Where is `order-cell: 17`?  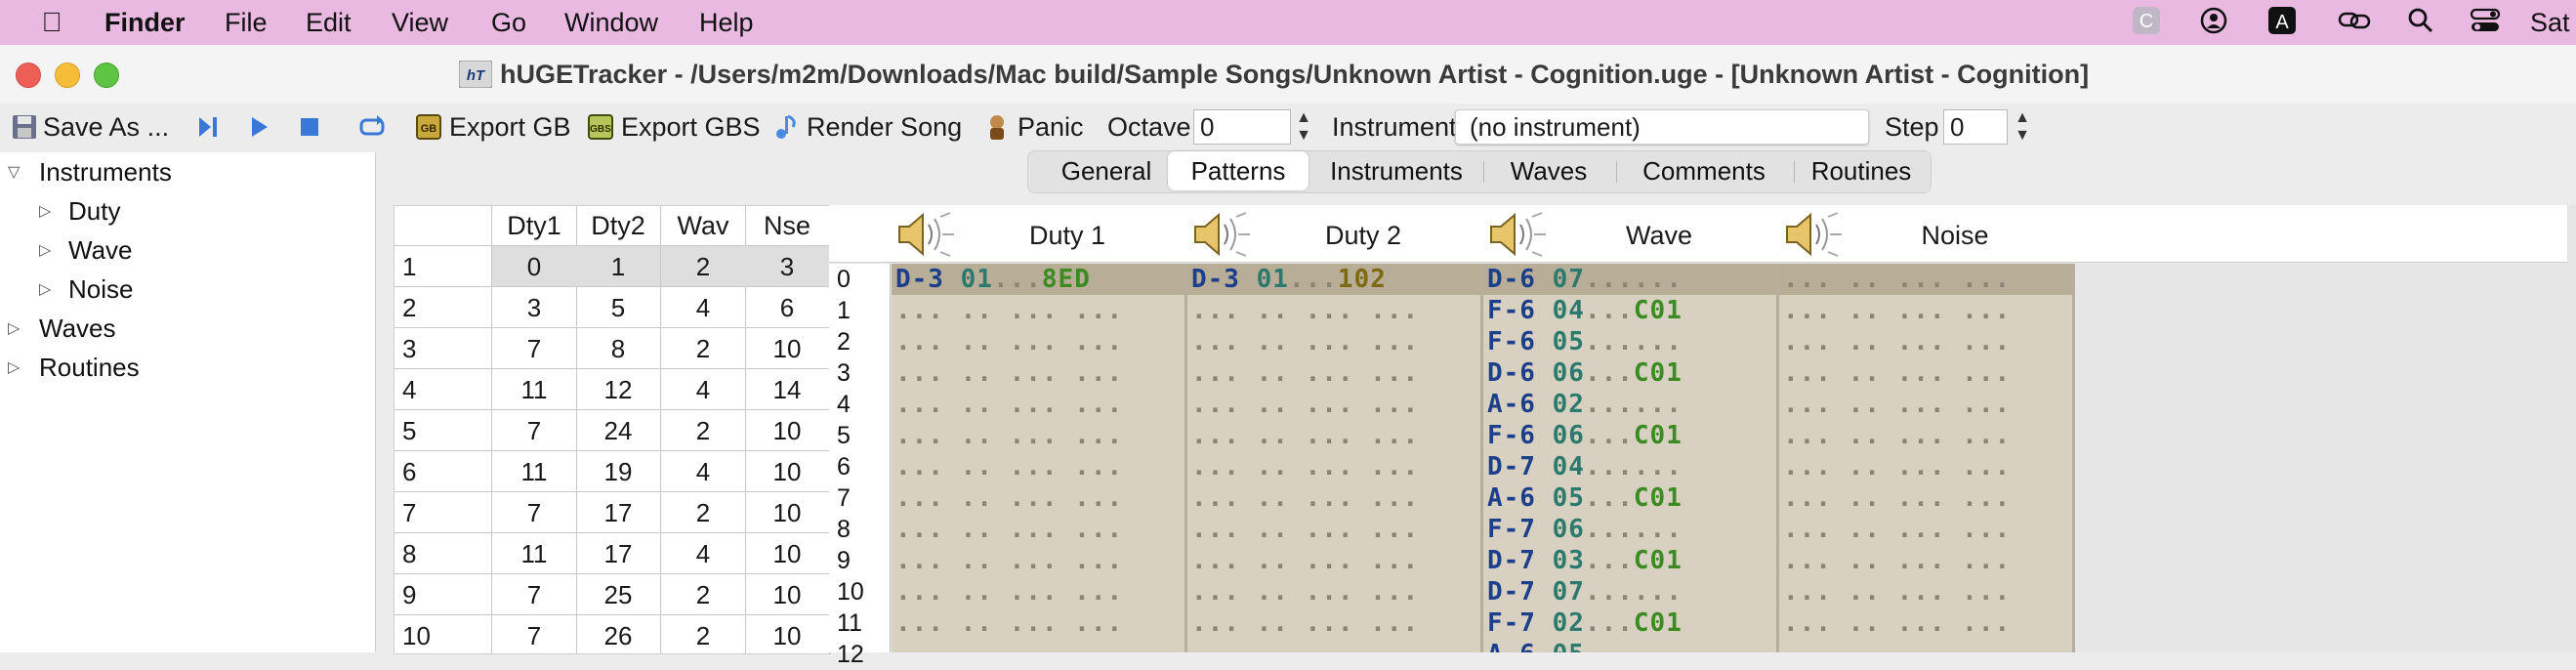
order-cell: 17 is located at coordinates (618, 512).